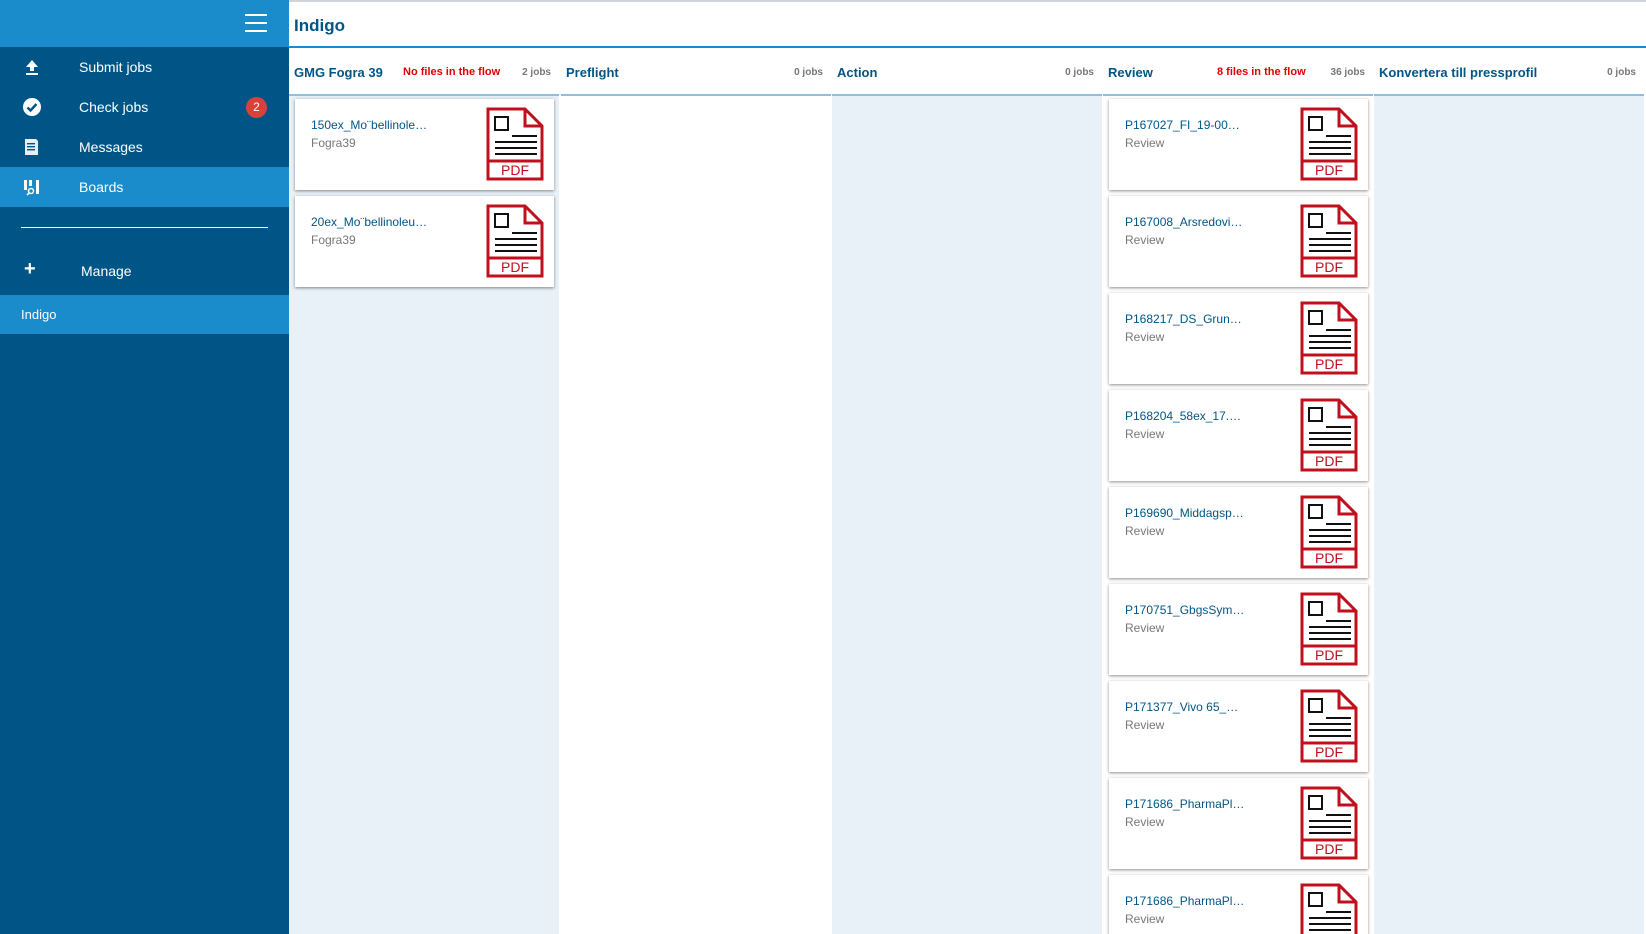 Image resolution: width=1646 pixels, height=934 pixels. Describe the element at coordinates (111, 147) in the screenshot. I see `sidebar-item-label: Messages` at that location.